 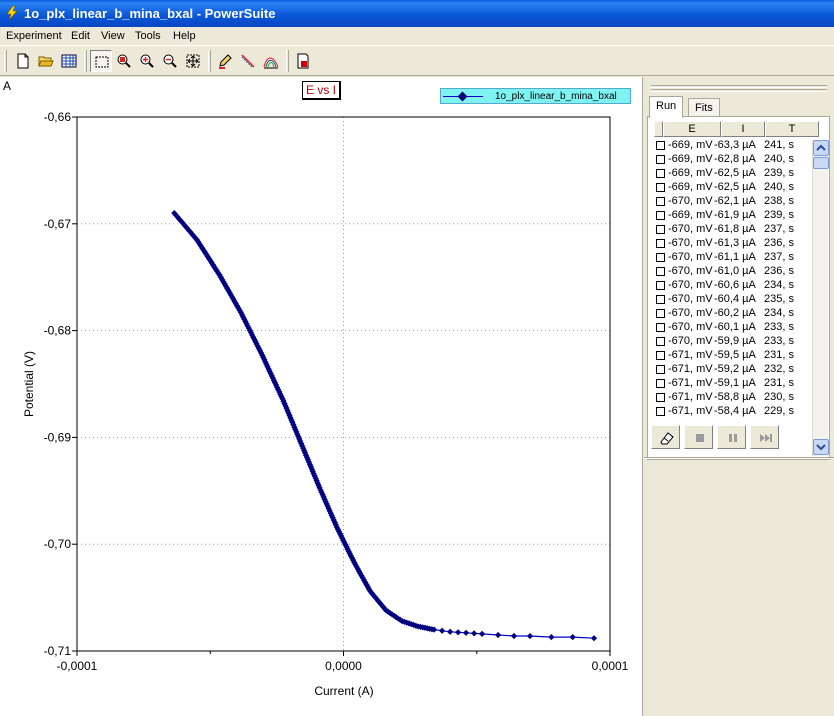 What do you see at coordinates (101, 61) in the screenshot?
I see `select-button` at bounding box center [101, 61].